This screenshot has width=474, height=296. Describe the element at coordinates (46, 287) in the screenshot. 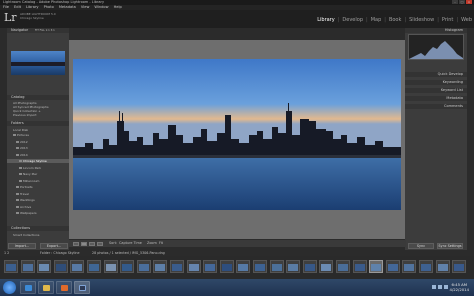

I see `taskbar-explorer-icon` at that location.